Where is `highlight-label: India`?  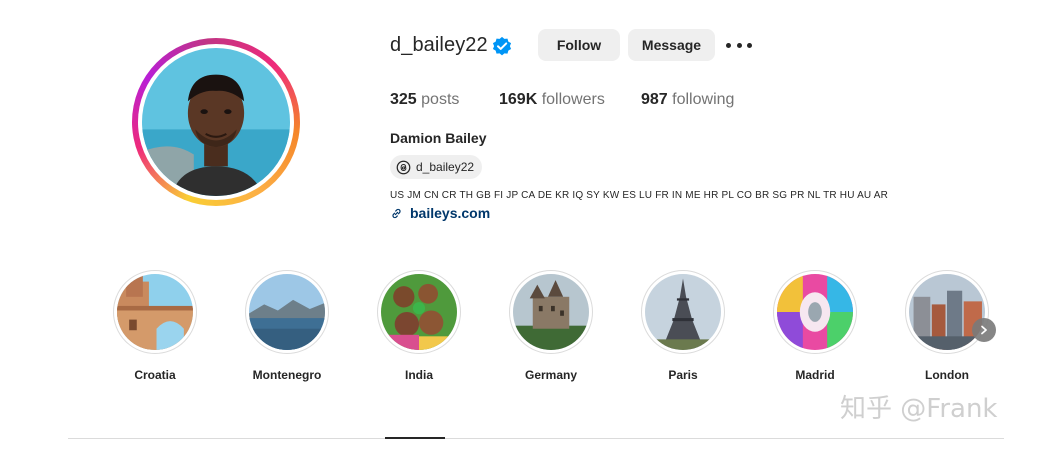
highlight-label: India is located at coordinates (418, 375).